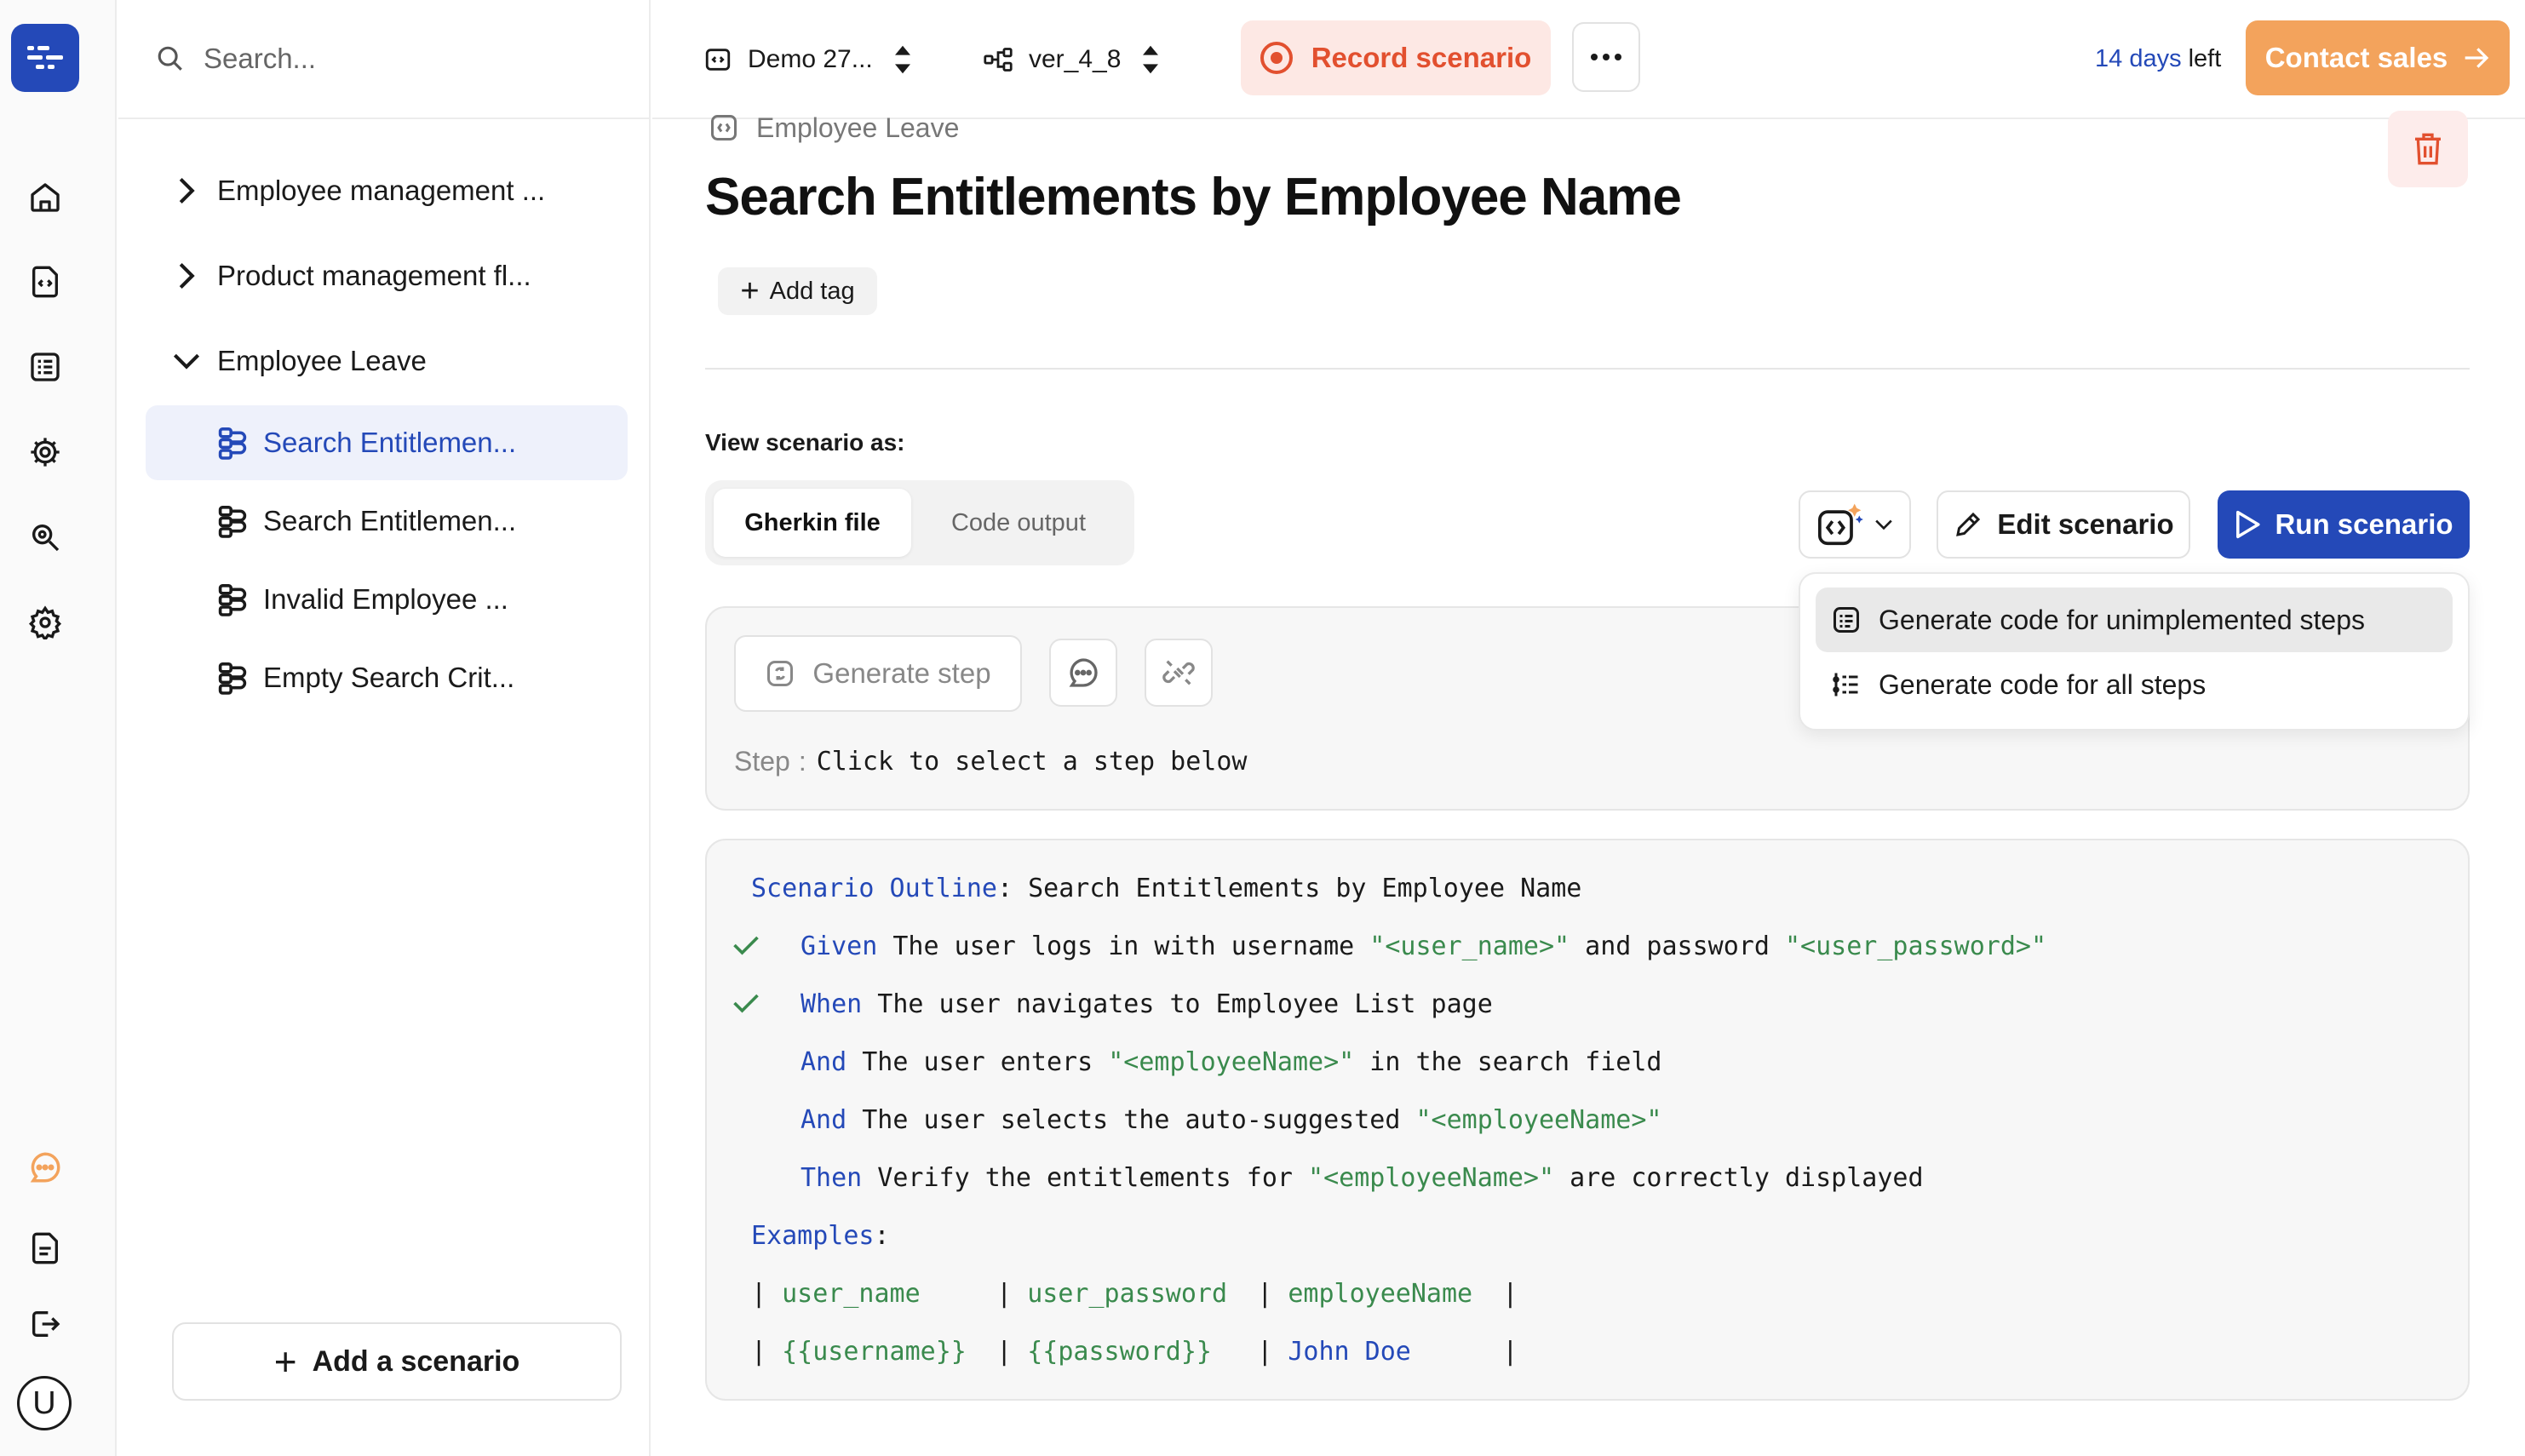 The width and height of the screenshot is (2525, 1456). I want to click on record-scenario-button: Record scenario, so click(1396, 58).